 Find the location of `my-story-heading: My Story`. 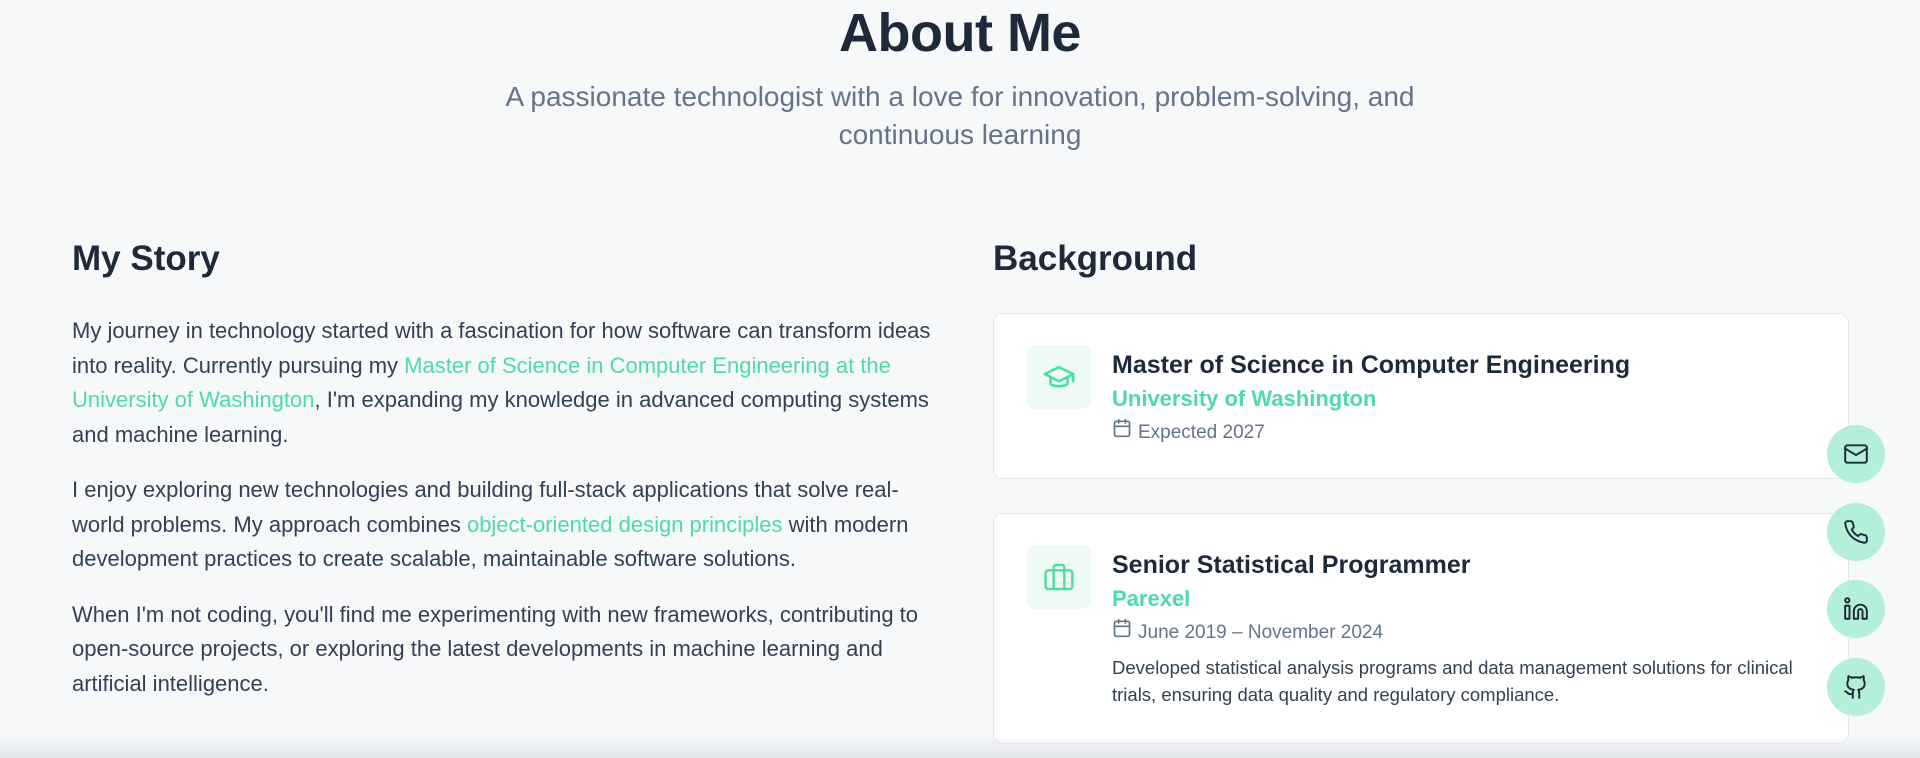

my-story-heading: My Story is located at coordinates (146, 258).